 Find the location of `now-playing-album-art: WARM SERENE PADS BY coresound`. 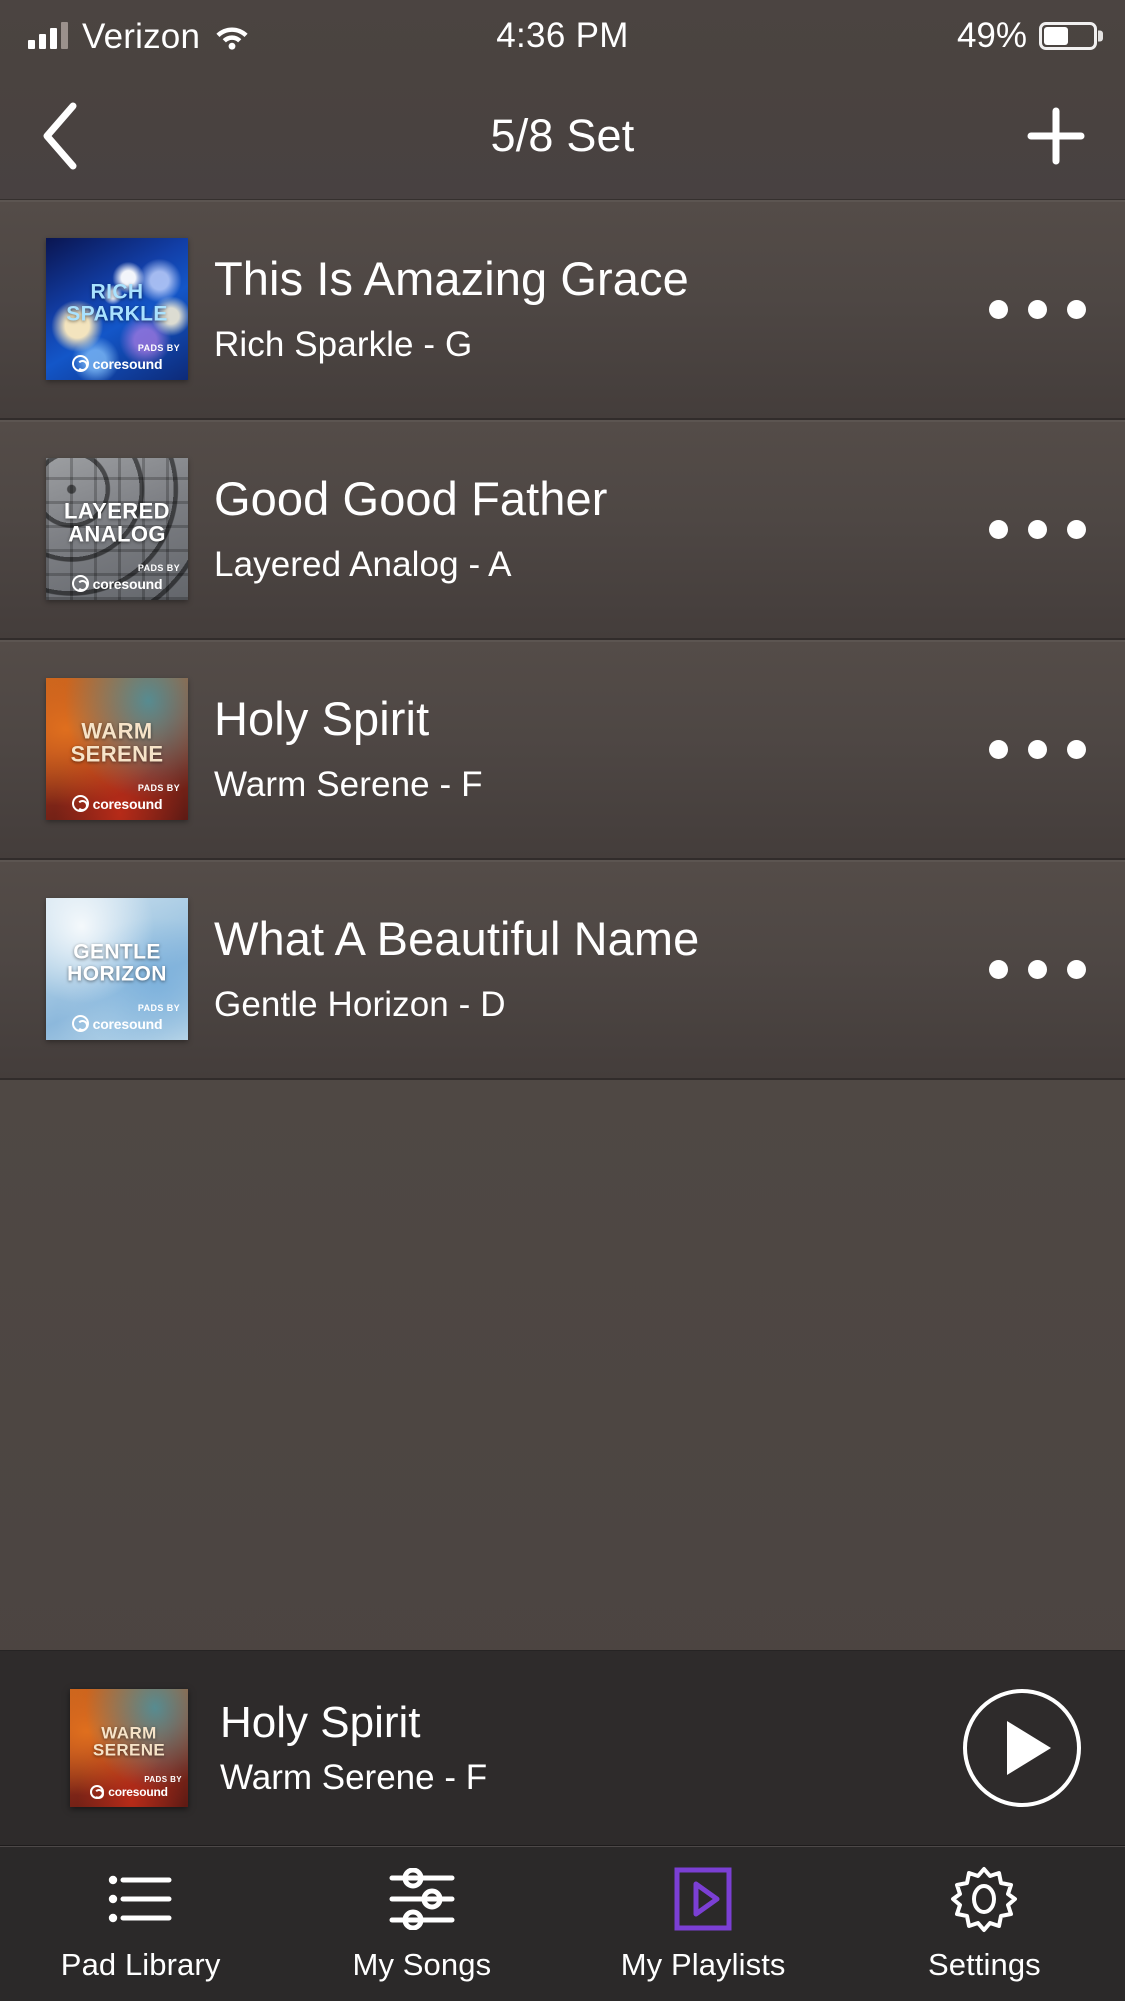

now-playing-album-art: WARM SERENE PADS BY coresound is located at coordinates (129, 1748).